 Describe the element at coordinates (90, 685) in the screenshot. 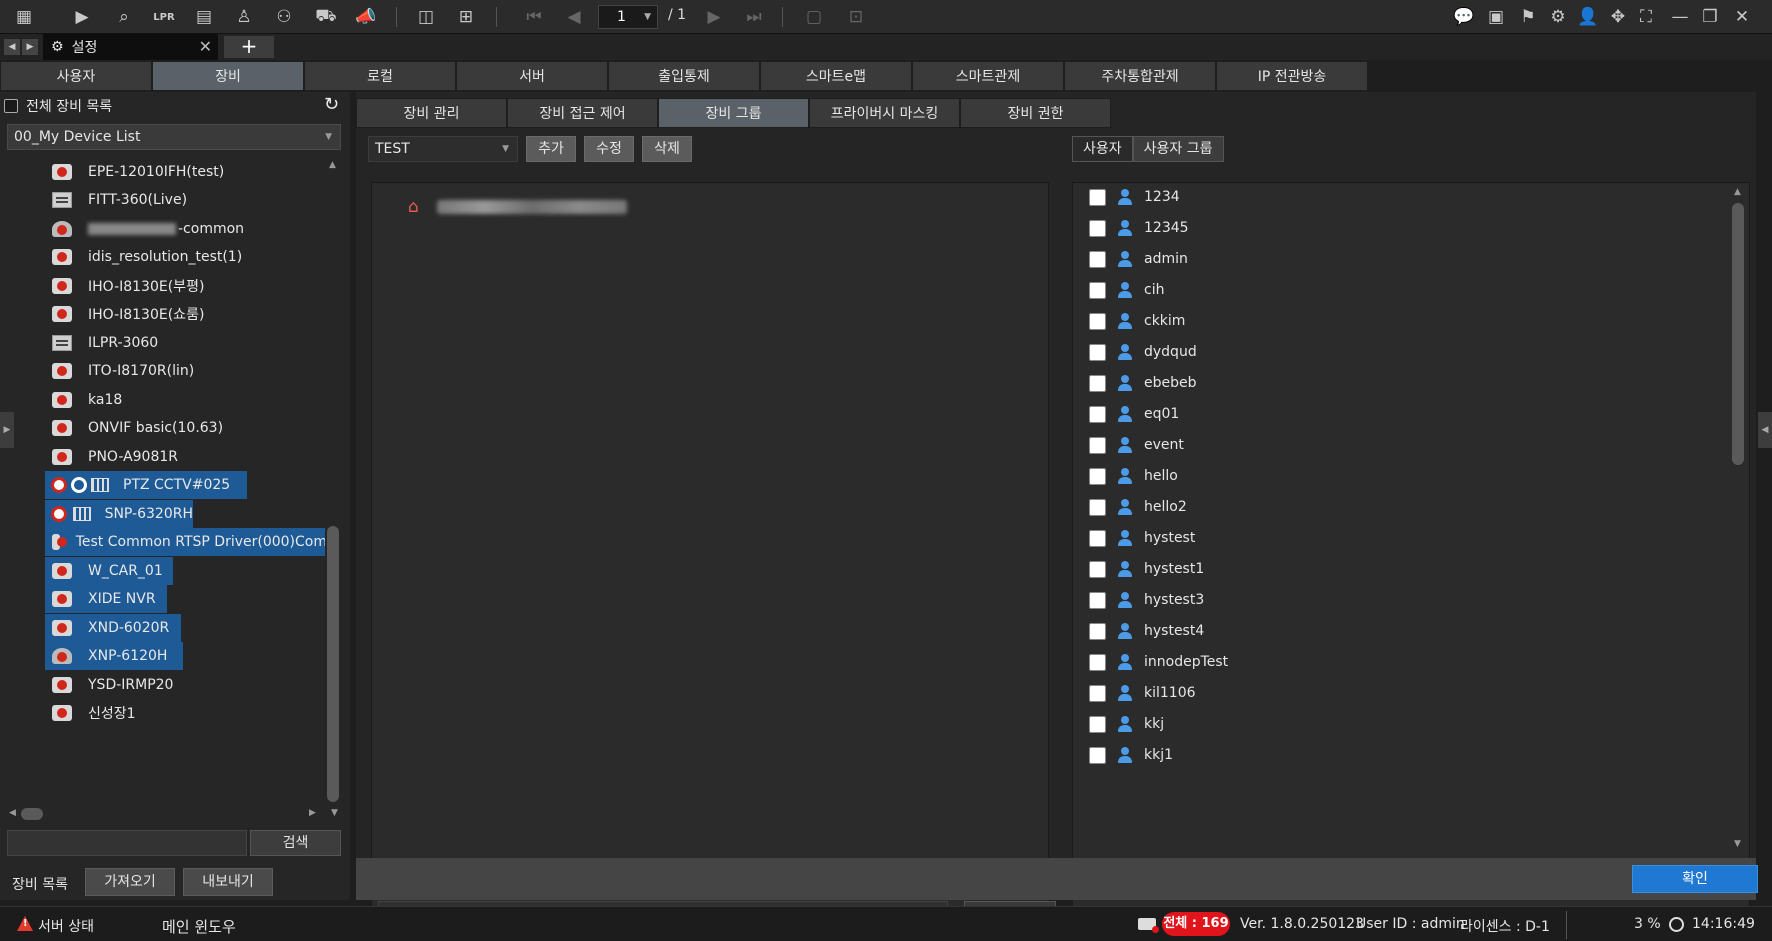

I see `device-item: YSD-IRMP20` at that location.